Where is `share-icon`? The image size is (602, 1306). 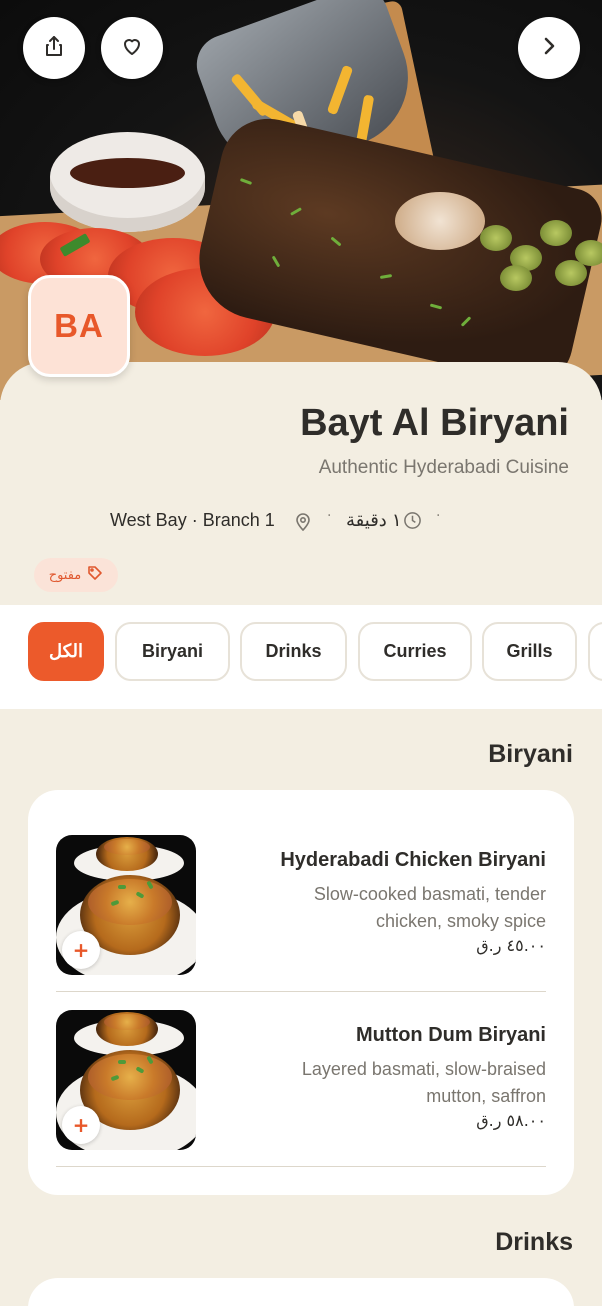
share-icon is located at coordinates (54, 48).